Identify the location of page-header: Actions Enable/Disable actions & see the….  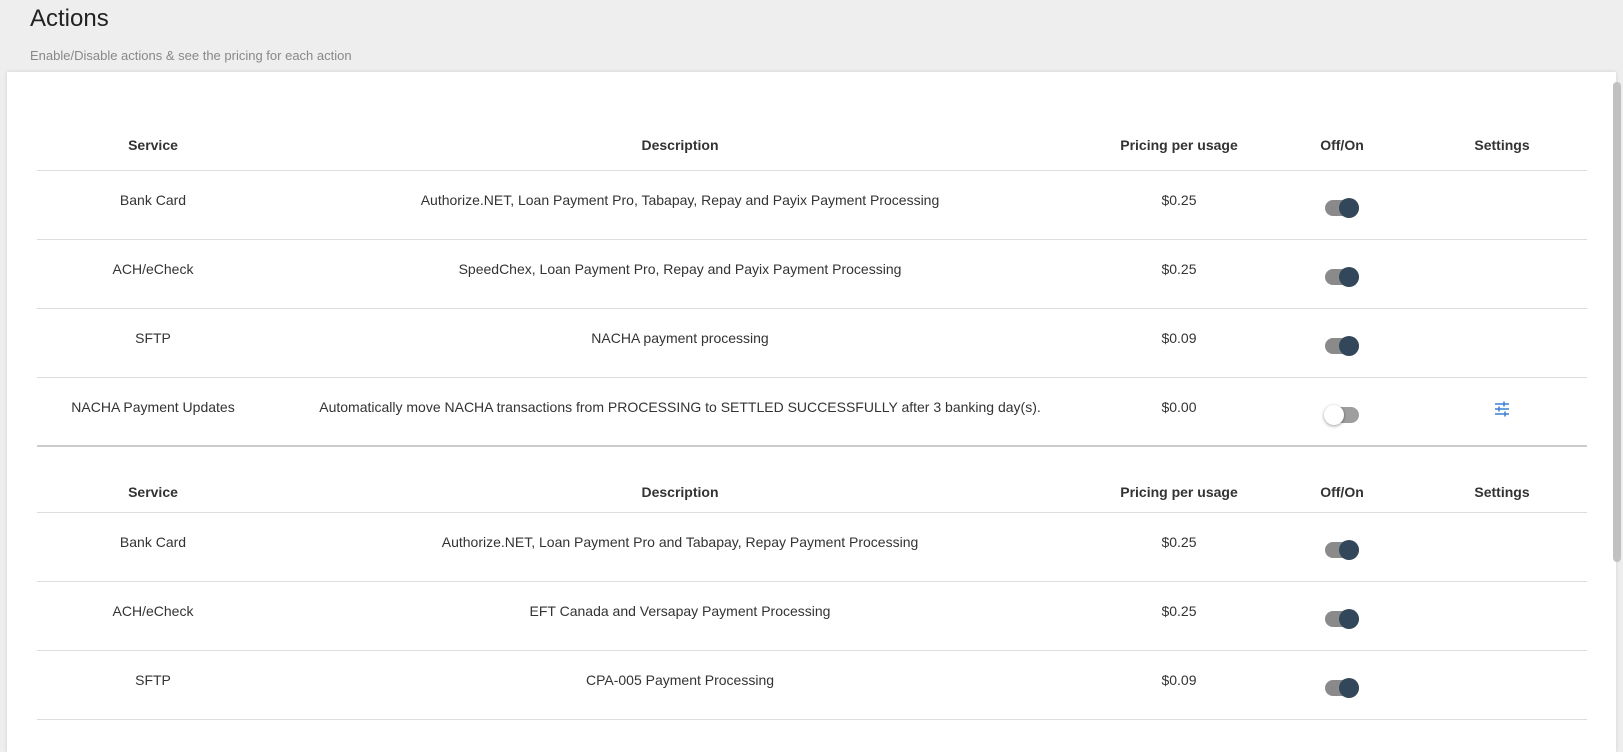
(811, 36).